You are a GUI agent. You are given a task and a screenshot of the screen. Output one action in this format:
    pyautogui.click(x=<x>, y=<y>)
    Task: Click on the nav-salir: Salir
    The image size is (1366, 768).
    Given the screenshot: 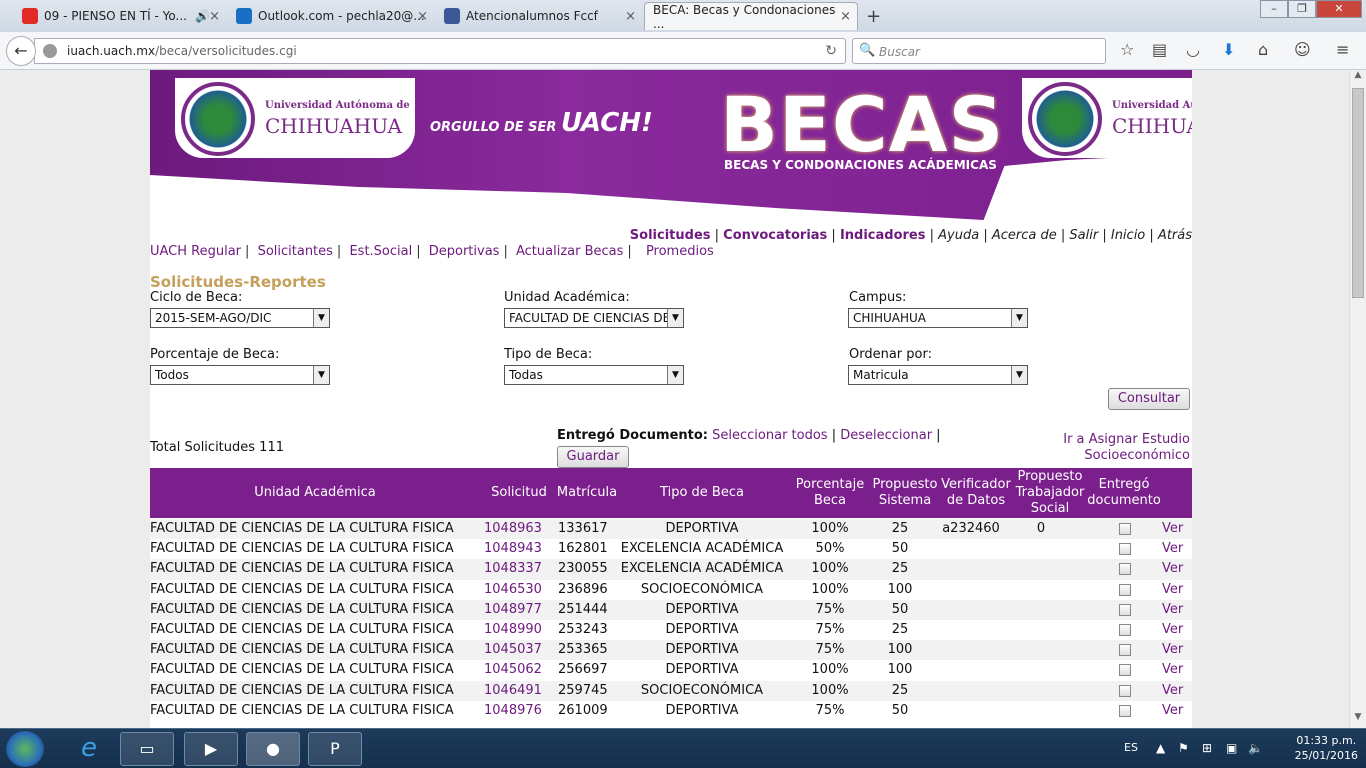 What is the action you would take?
    pyautogui.click(x=1083, y=235)
    